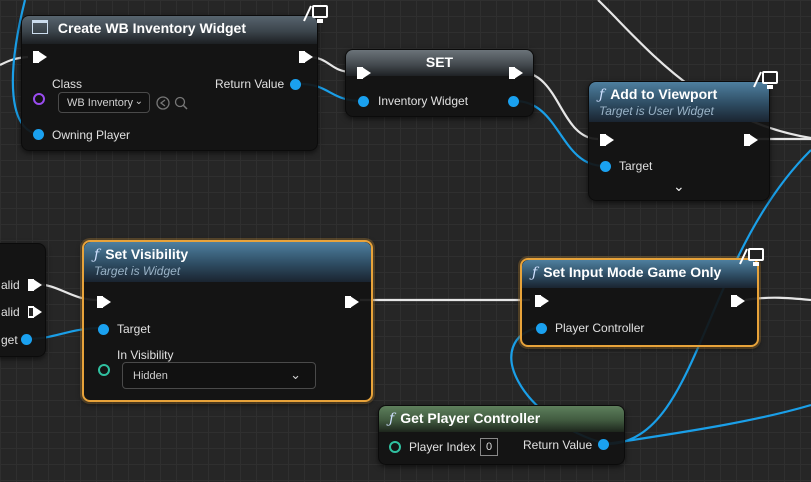 The width and height of the screenshot is (811, 482). I want to click on owning-player-pin, so click(38, 134).